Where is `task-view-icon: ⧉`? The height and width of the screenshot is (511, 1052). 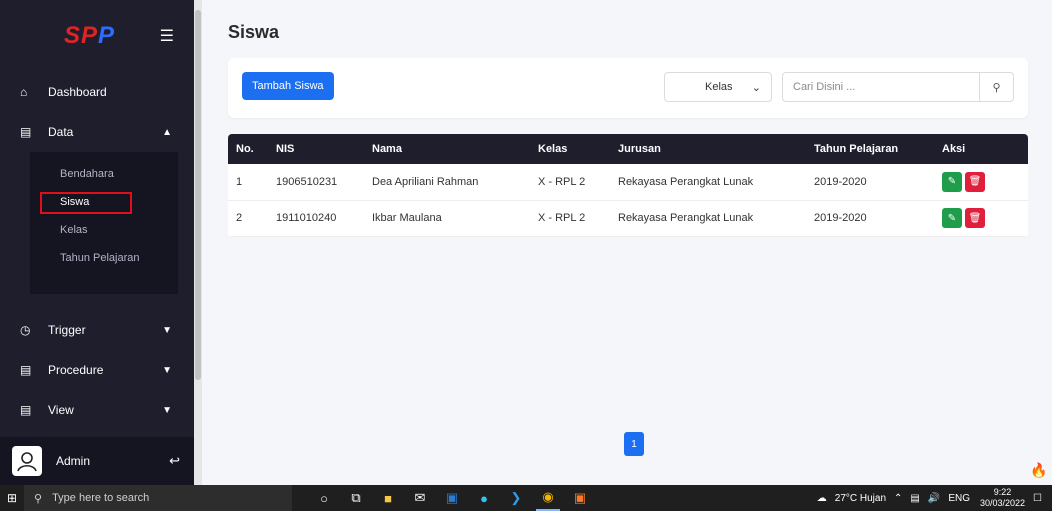
task-view-icon: ⧉ is located at coordinates (356, 498).